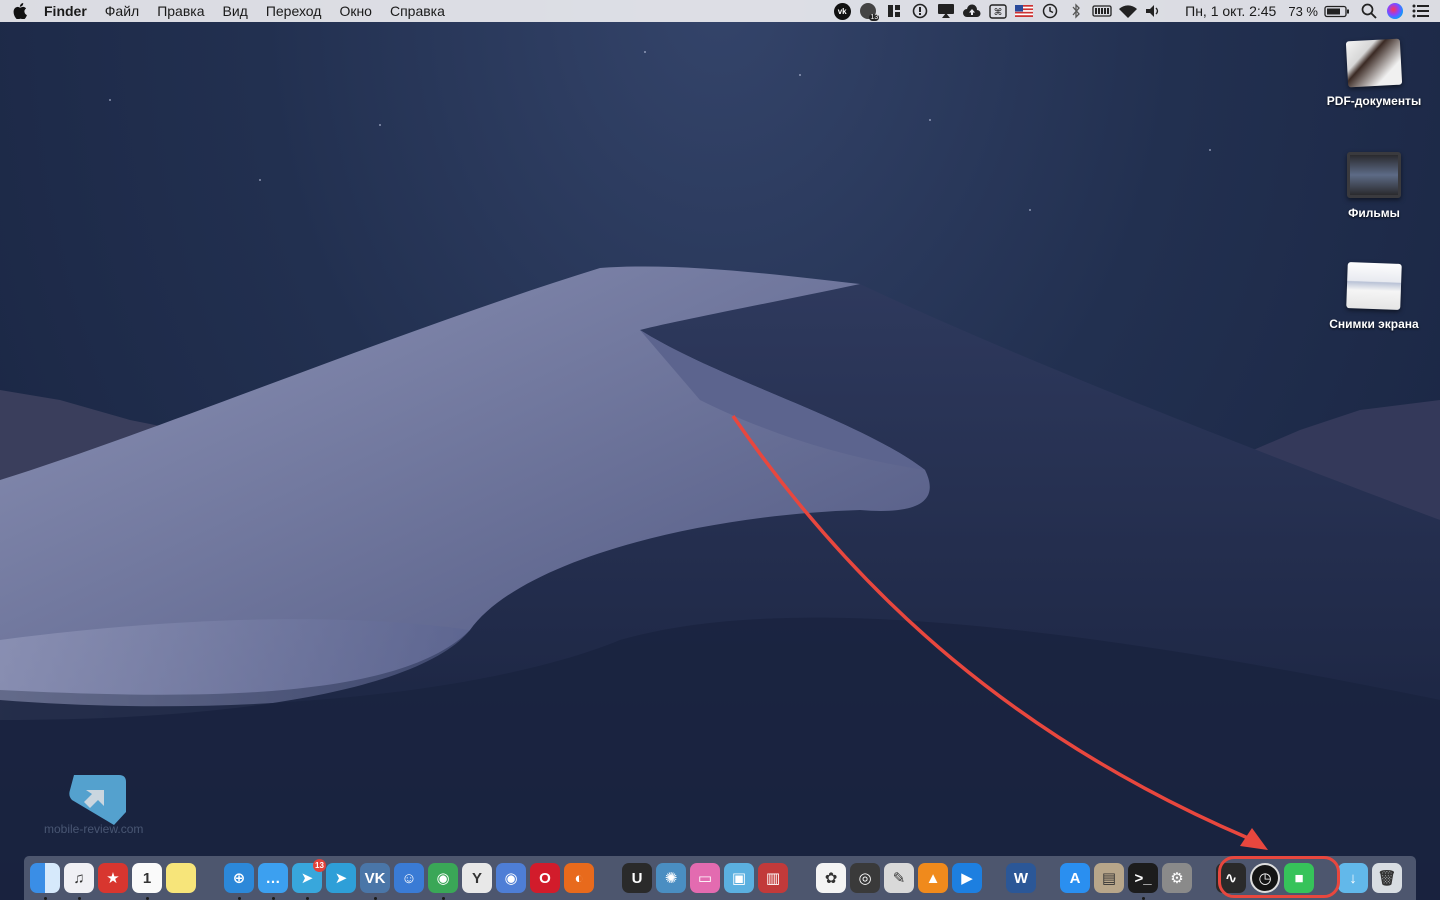 The height and width of the screenshot is (900, 1440). I want to click on dock-icon-glyph: ♫, so click(79, 878).